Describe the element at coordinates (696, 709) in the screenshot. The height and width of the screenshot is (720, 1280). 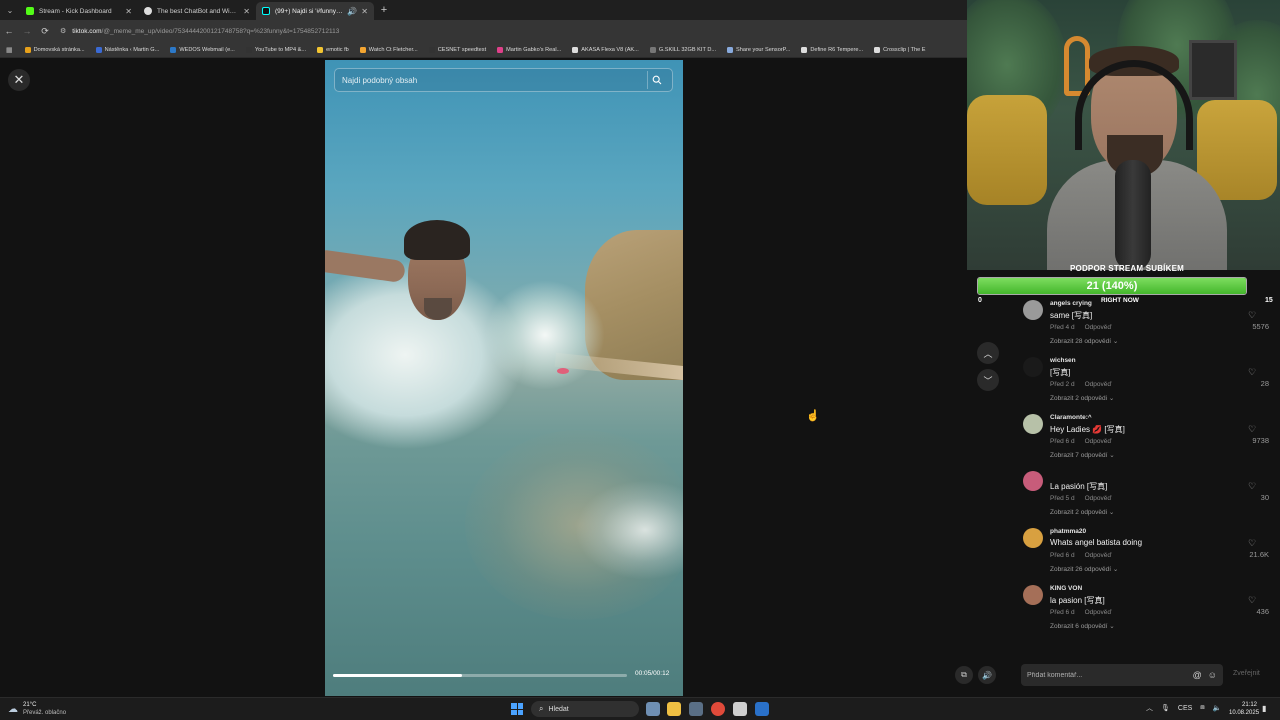
I see `store-icon` at that location.